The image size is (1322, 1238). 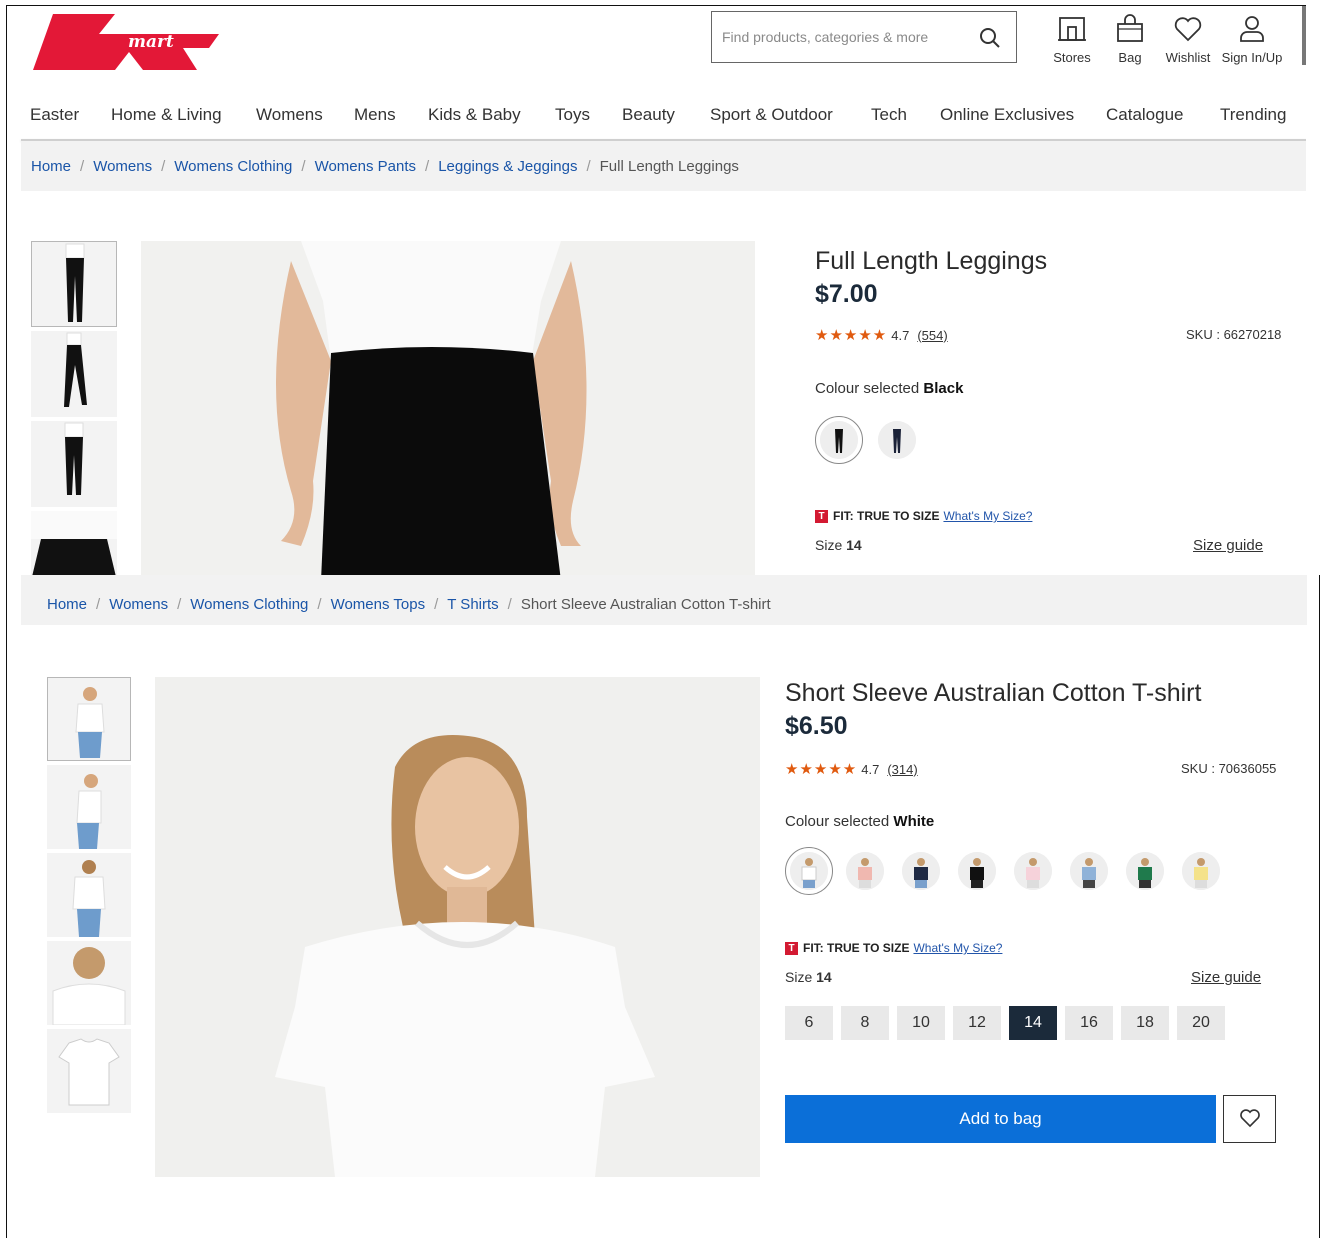 I want to click on size-button-8: 8, so click(x=865, y=1023).